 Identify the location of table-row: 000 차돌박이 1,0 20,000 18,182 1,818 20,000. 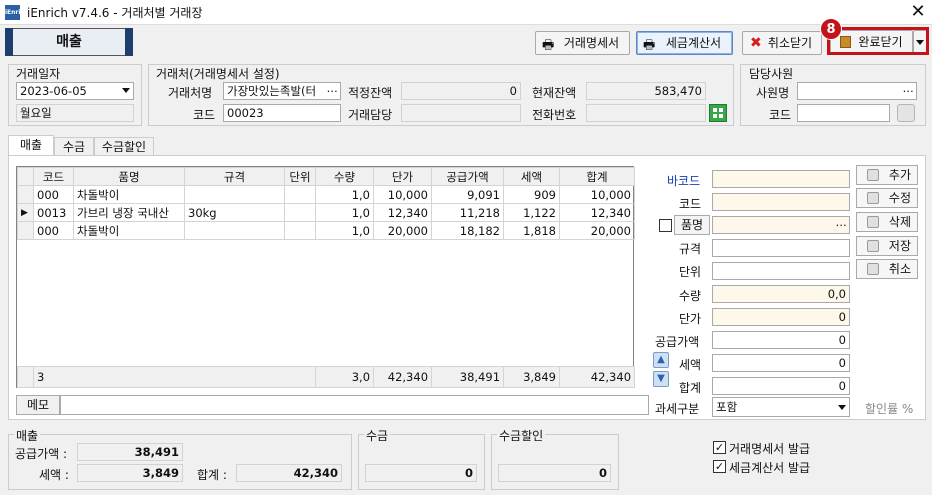
(326, 230).